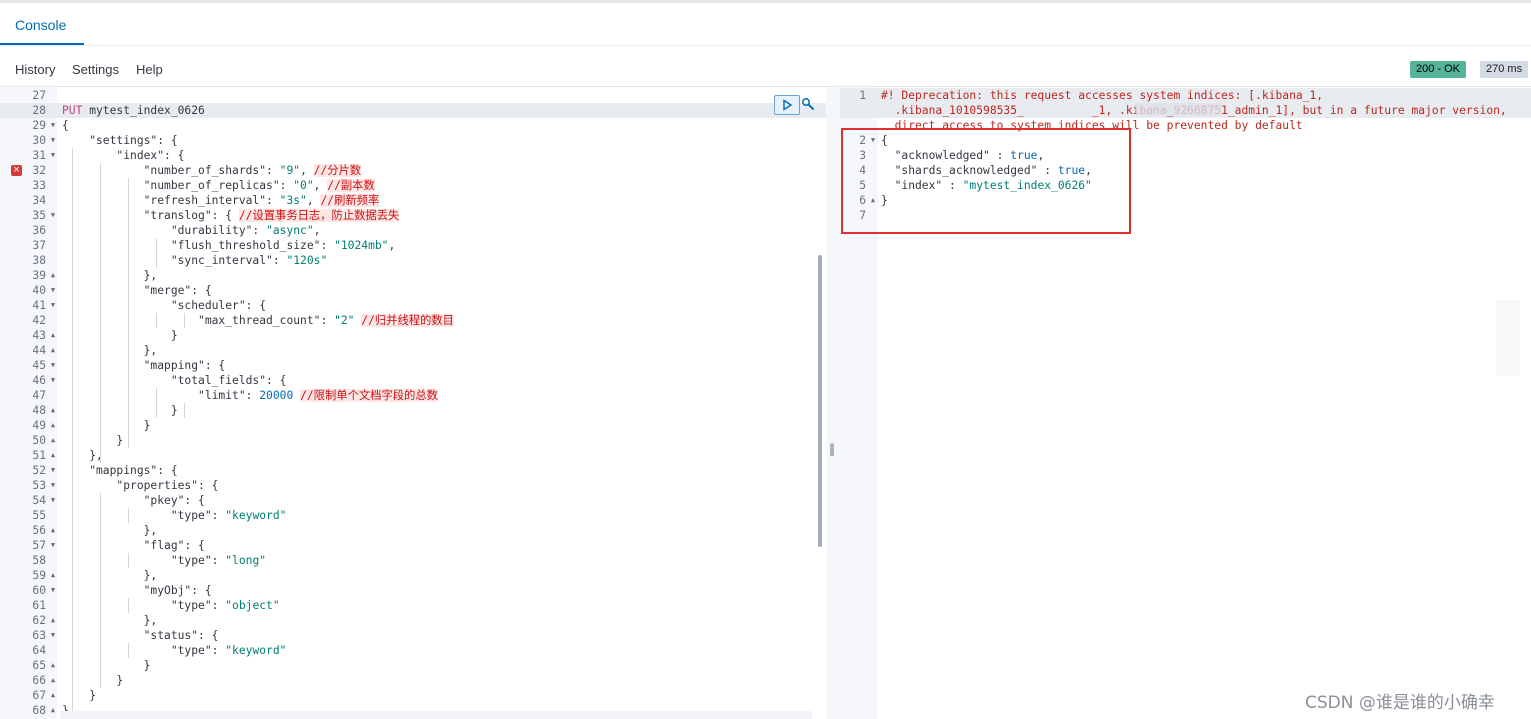 The height and width of the screenshot is (719, 1531). I want to click on code-line: 41 ▼ "scheduler": {, so click(413, 305).